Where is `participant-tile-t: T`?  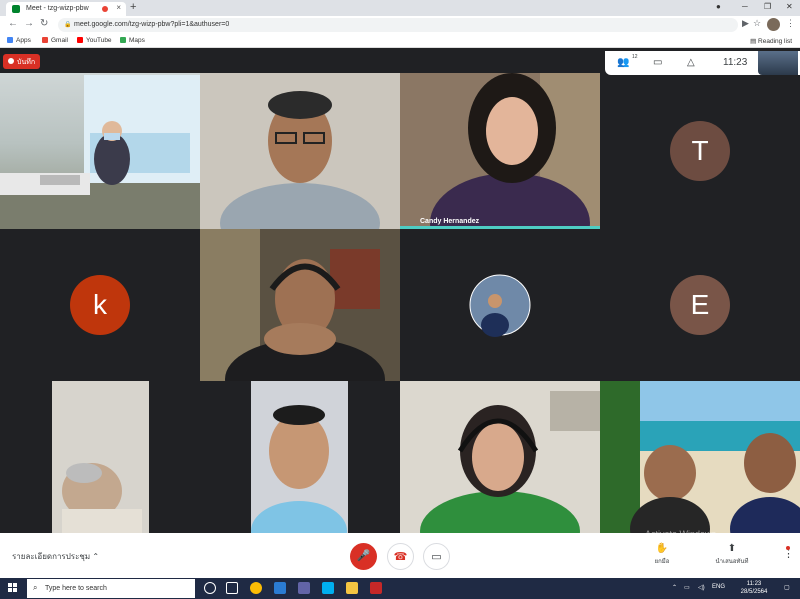 participant-tile-t: T is located at coordinates (700, 151).